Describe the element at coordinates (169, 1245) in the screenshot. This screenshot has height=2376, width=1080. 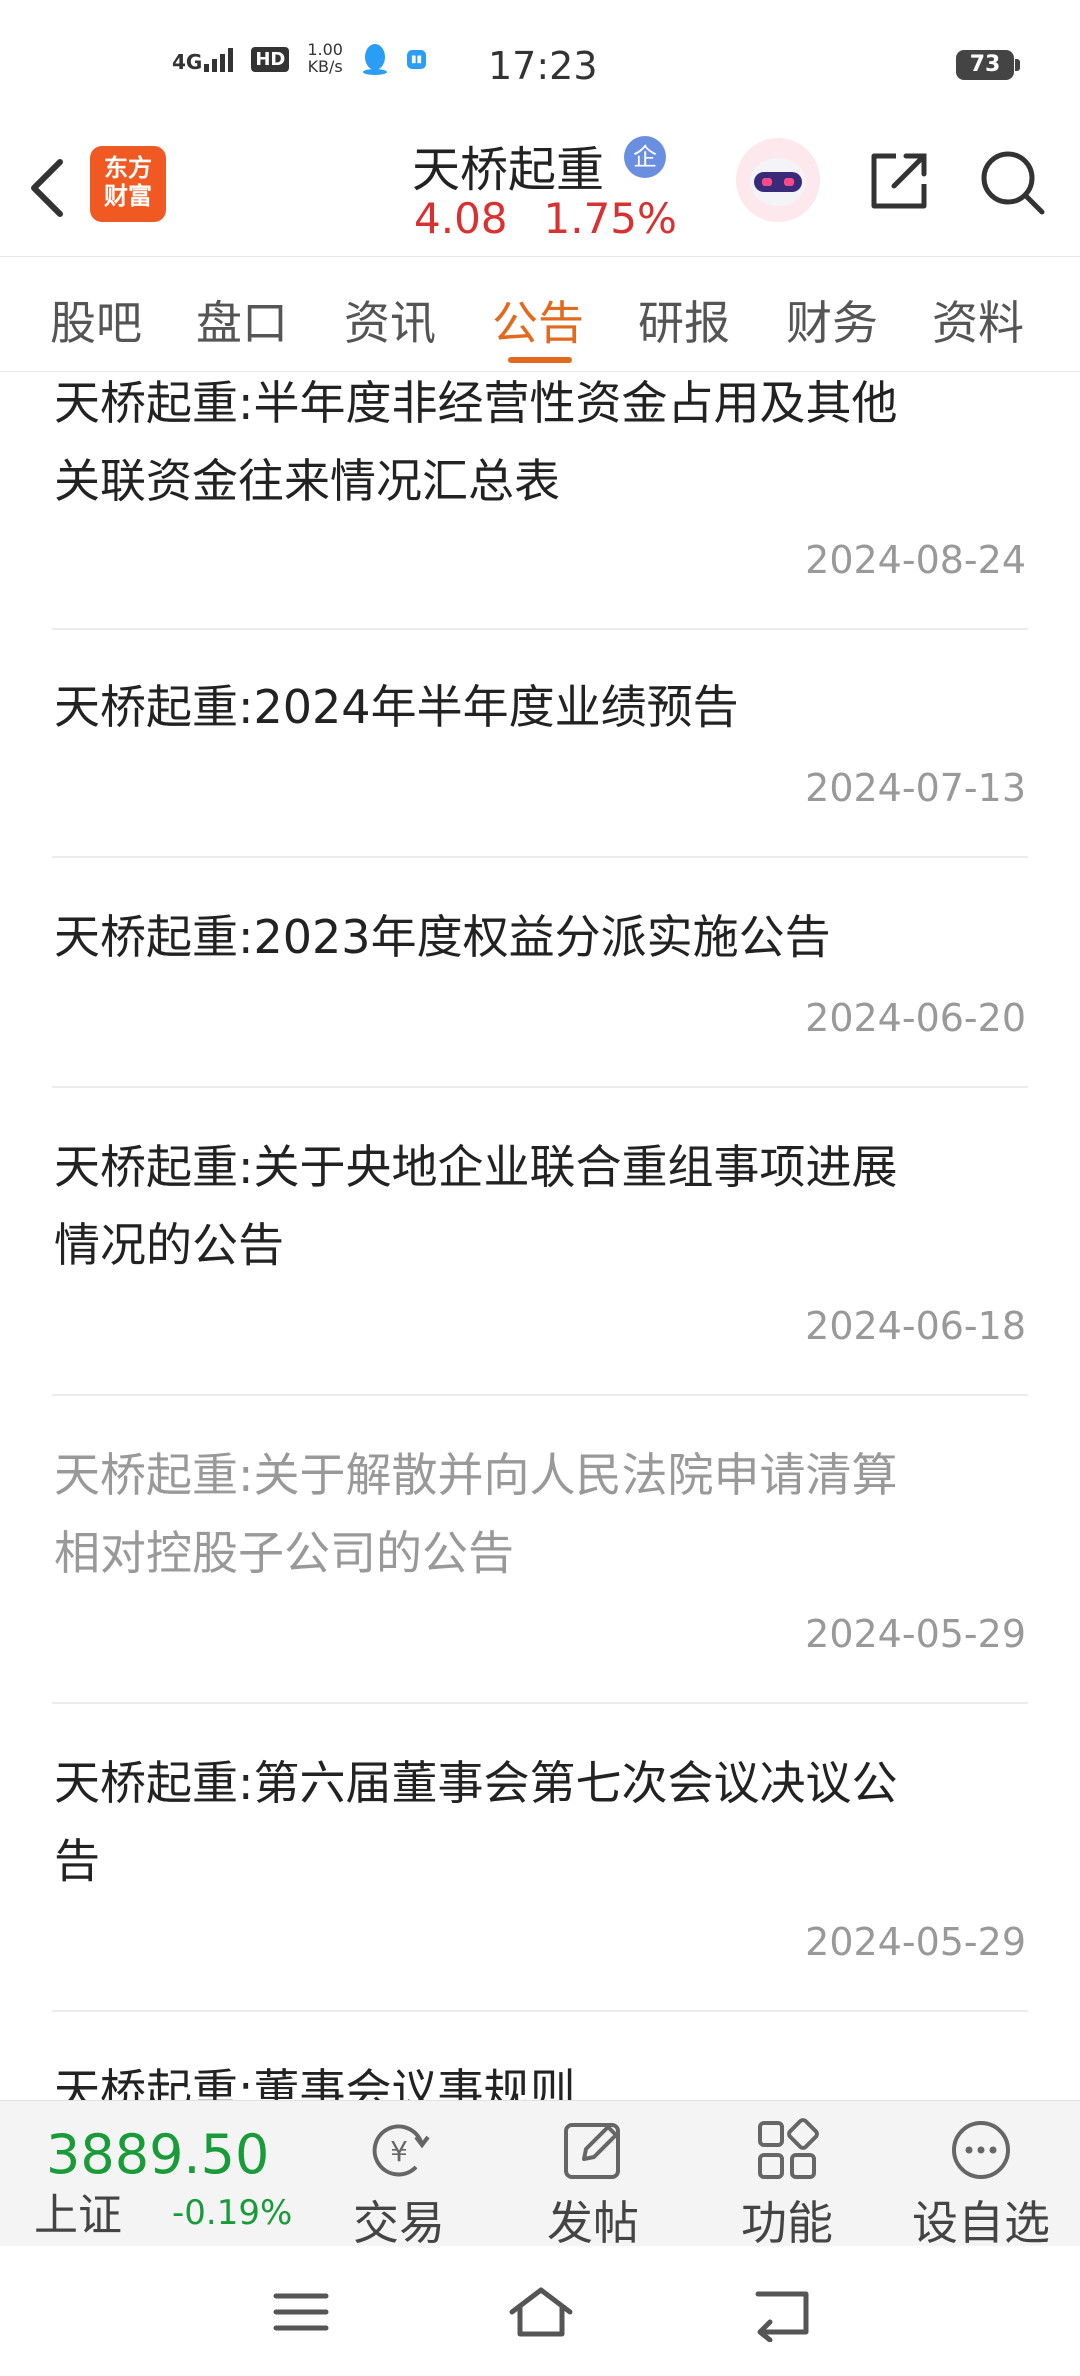
I see `title-line-2: 情况的公告` at that location.